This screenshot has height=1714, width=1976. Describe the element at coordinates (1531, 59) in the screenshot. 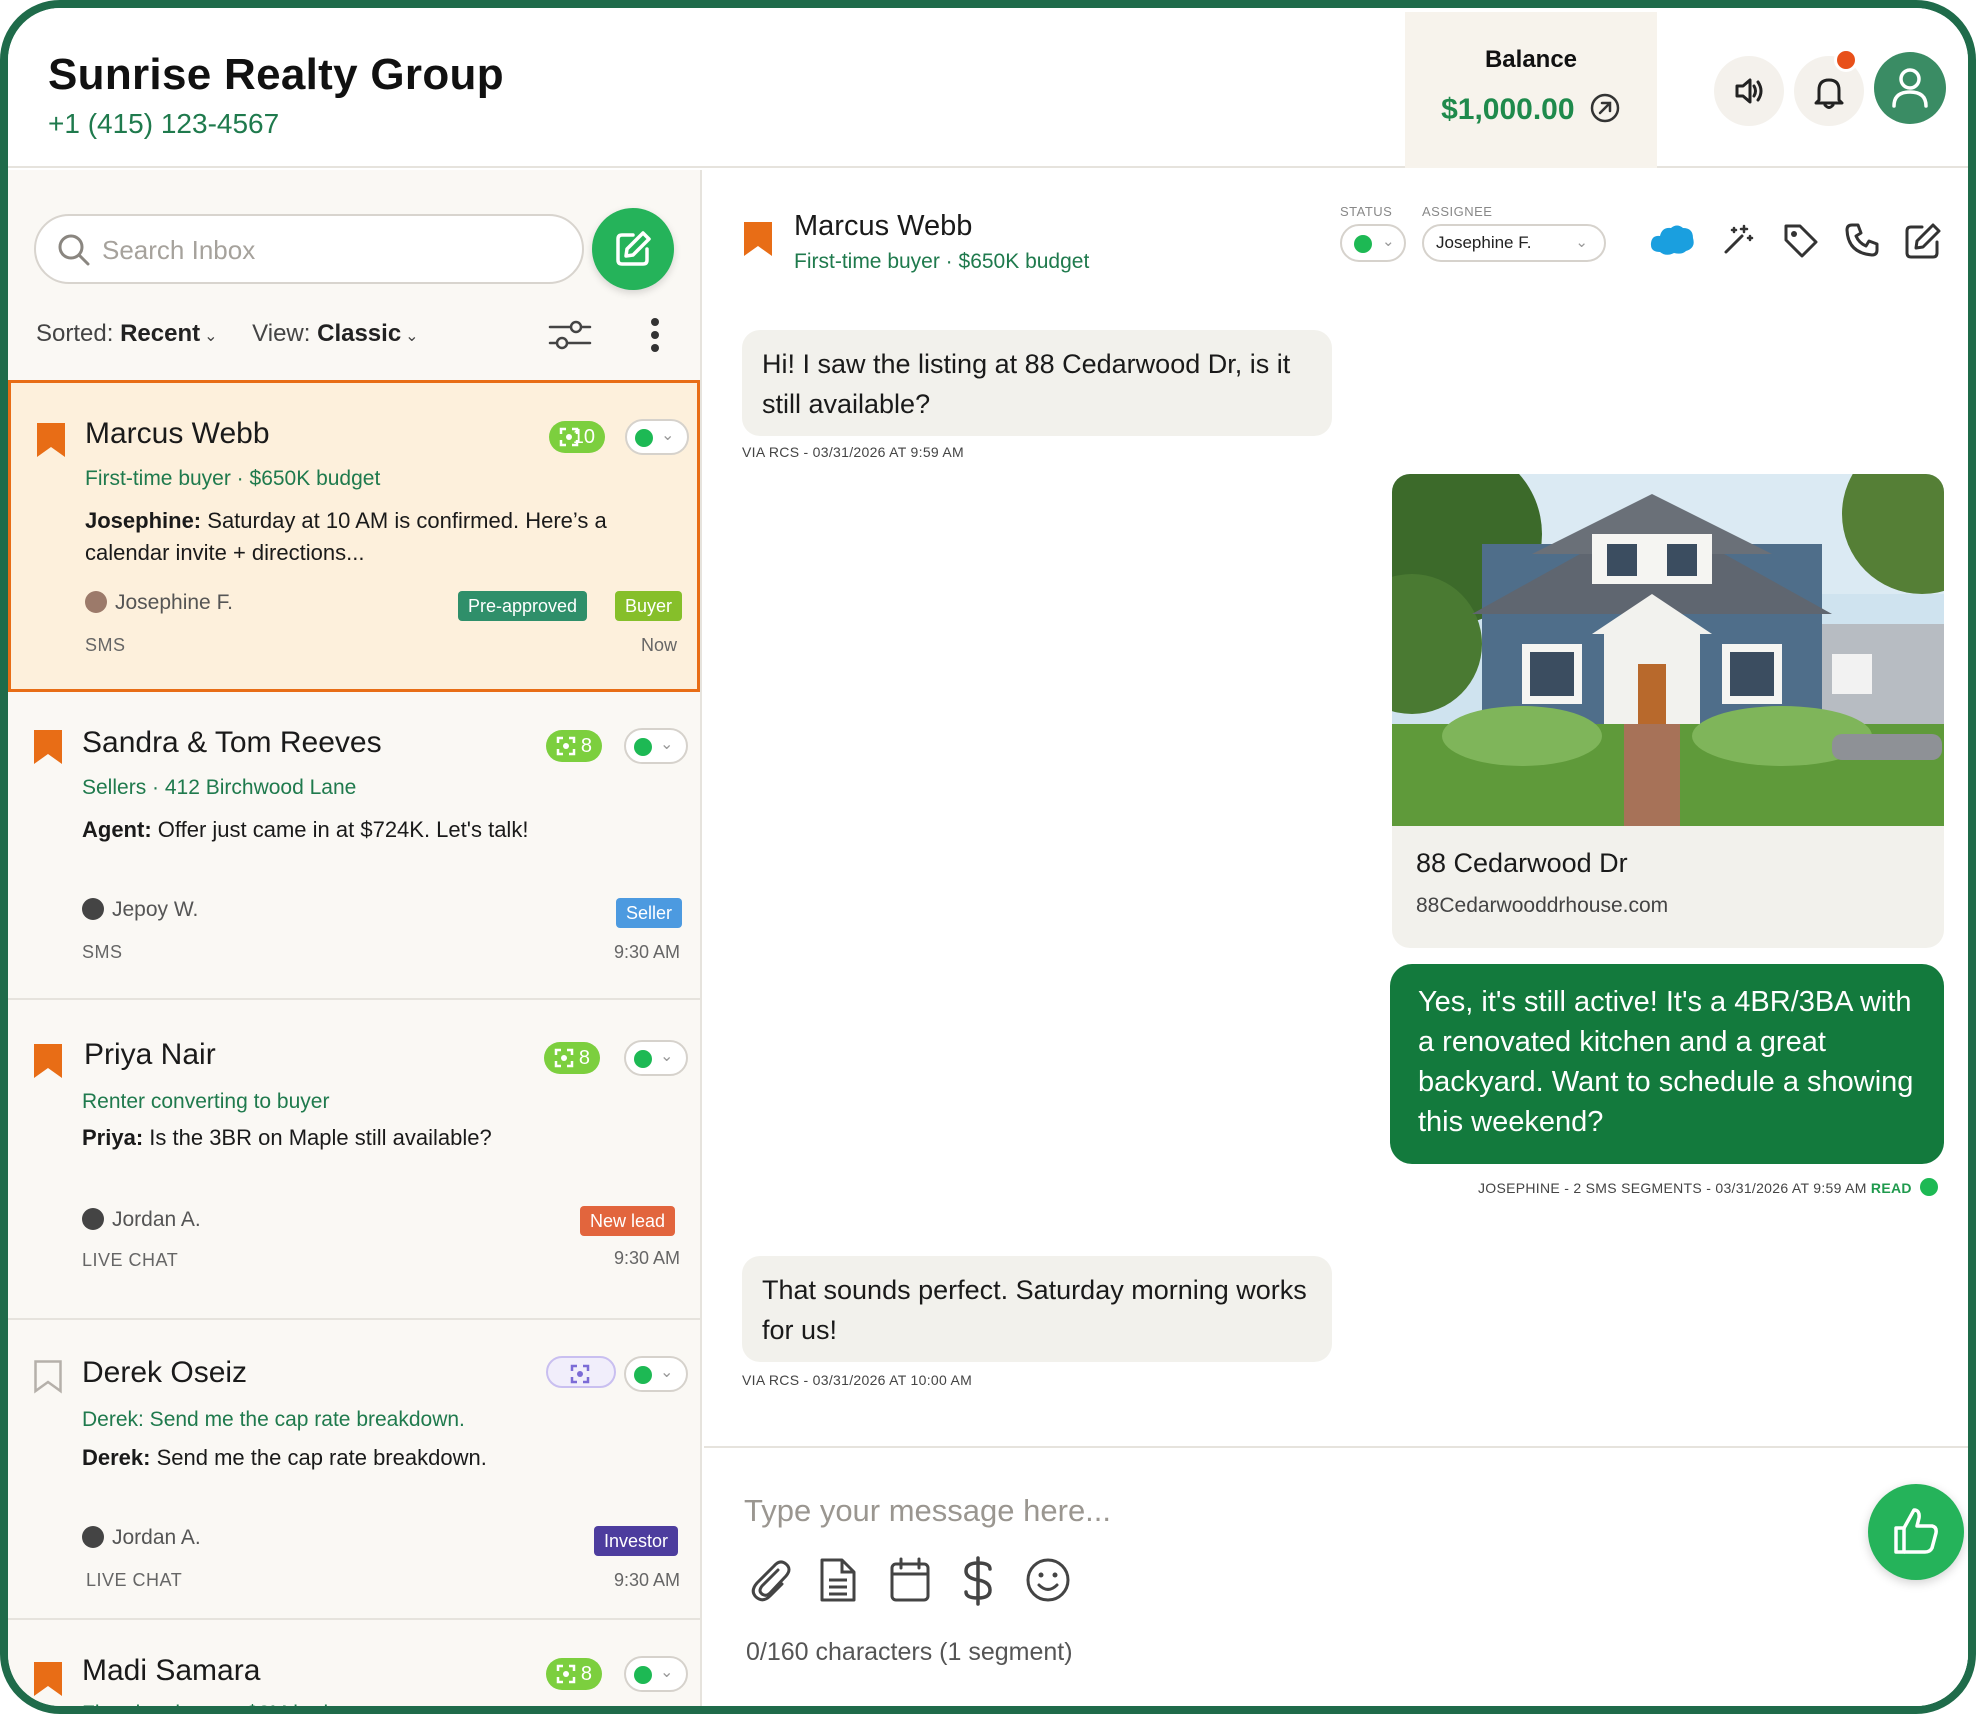

I see `balance-label: Balance` at that location.